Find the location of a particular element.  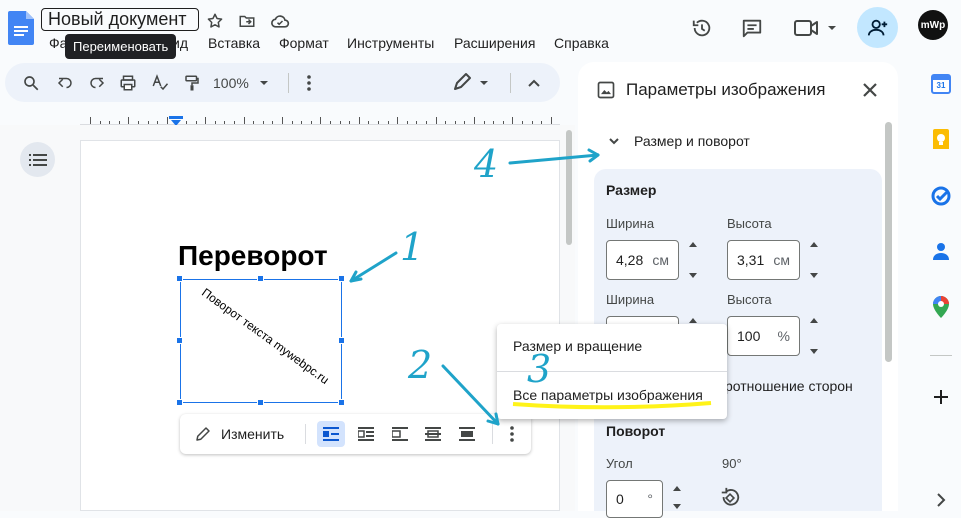

menu-tools: Инструменты is located at coordinates (390, 43).